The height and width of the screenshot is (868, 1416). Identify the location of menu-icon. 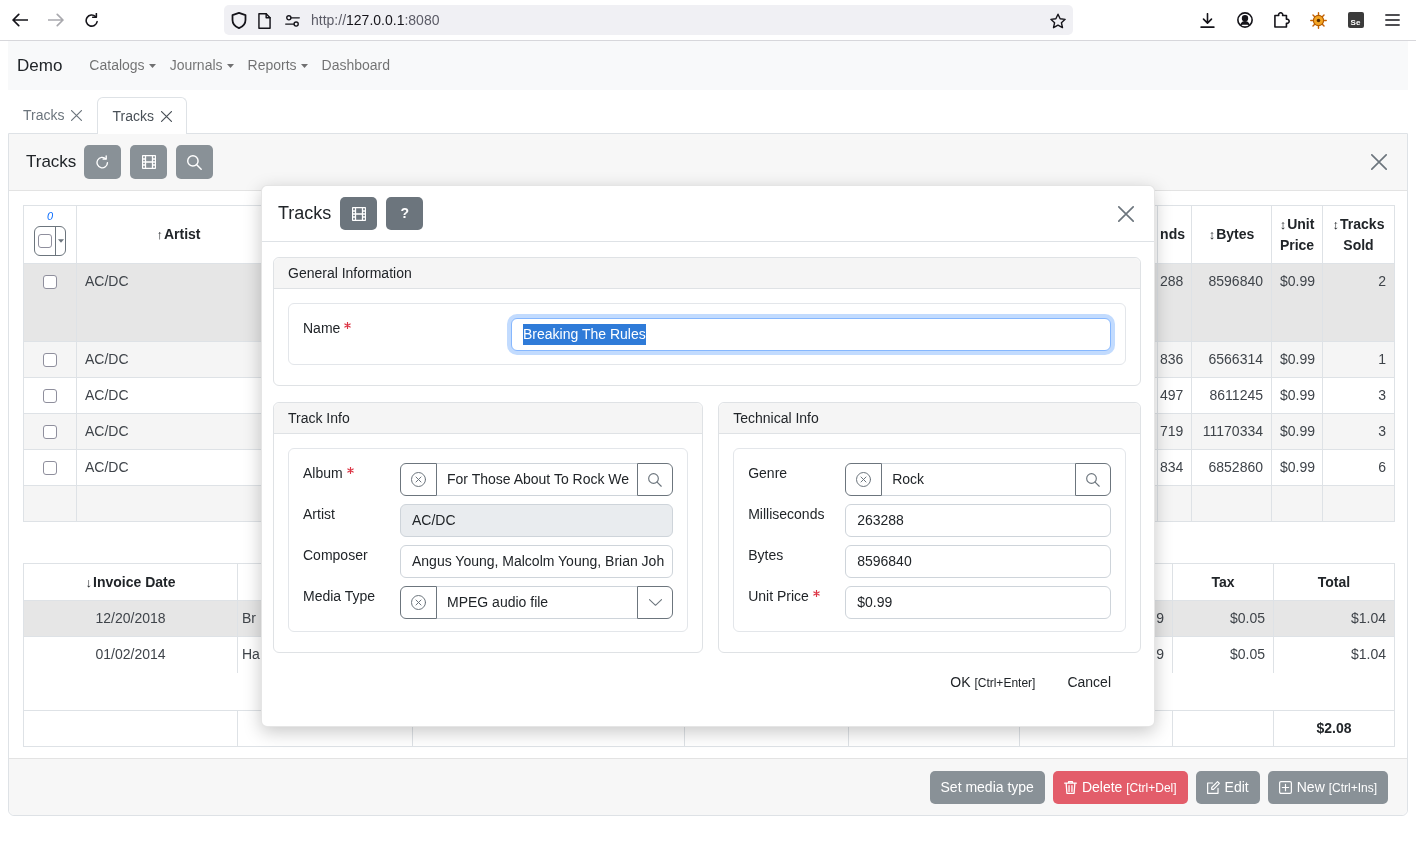
(1392, 20).